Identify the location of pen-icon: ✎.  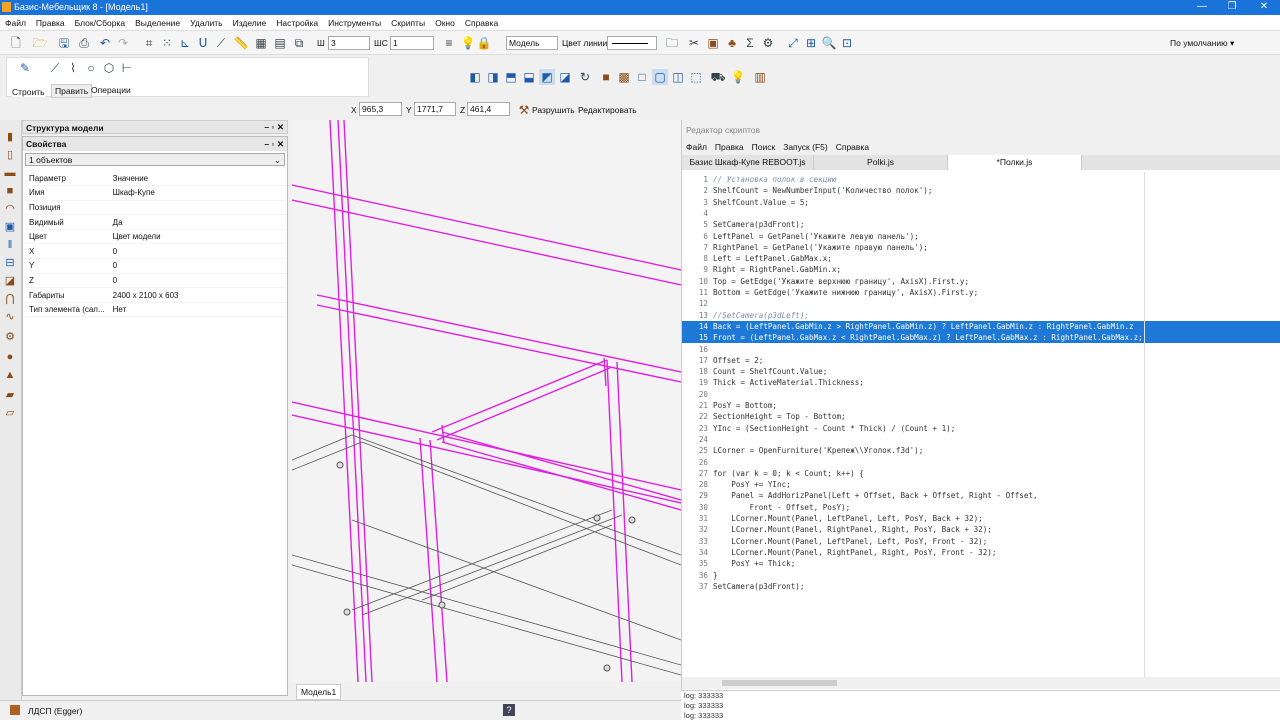
(25, 68).